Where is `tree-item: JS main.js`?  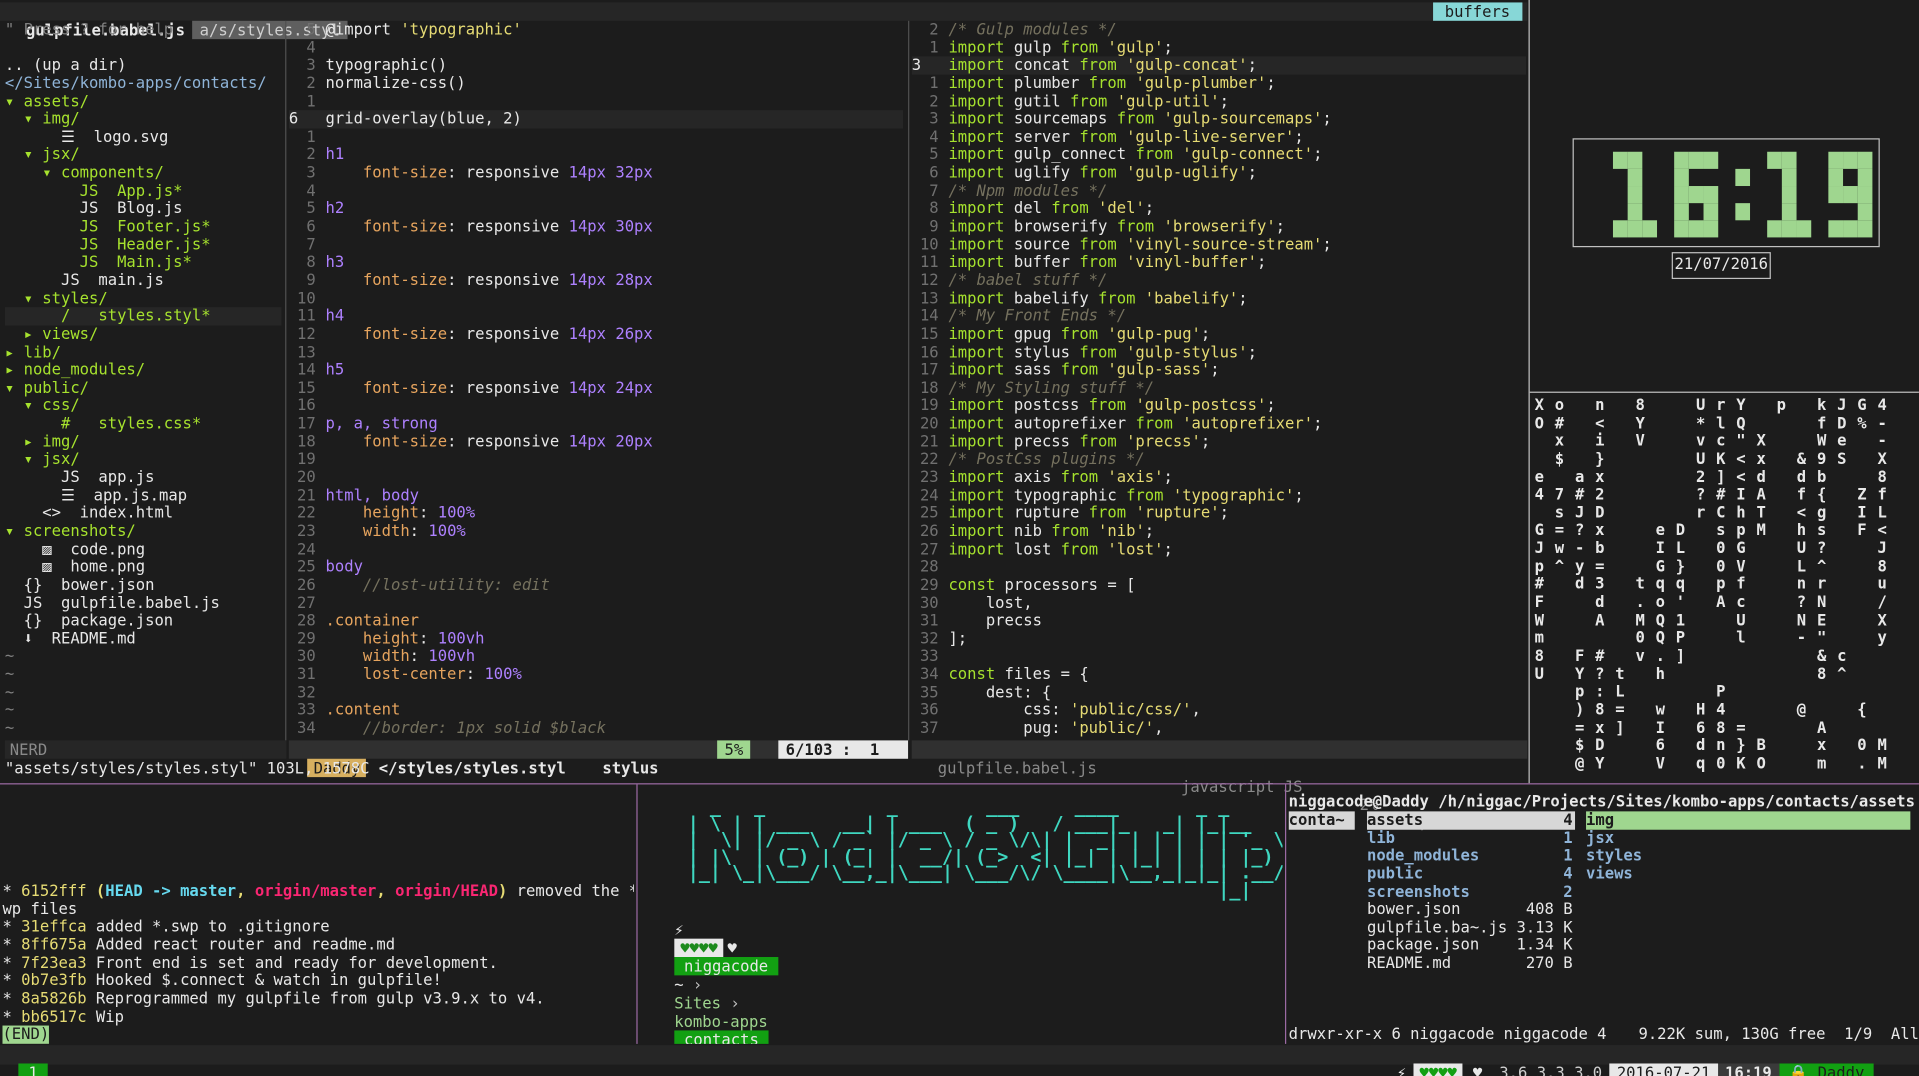
tree-item: JS main.js is located at coordinates (143, 281).